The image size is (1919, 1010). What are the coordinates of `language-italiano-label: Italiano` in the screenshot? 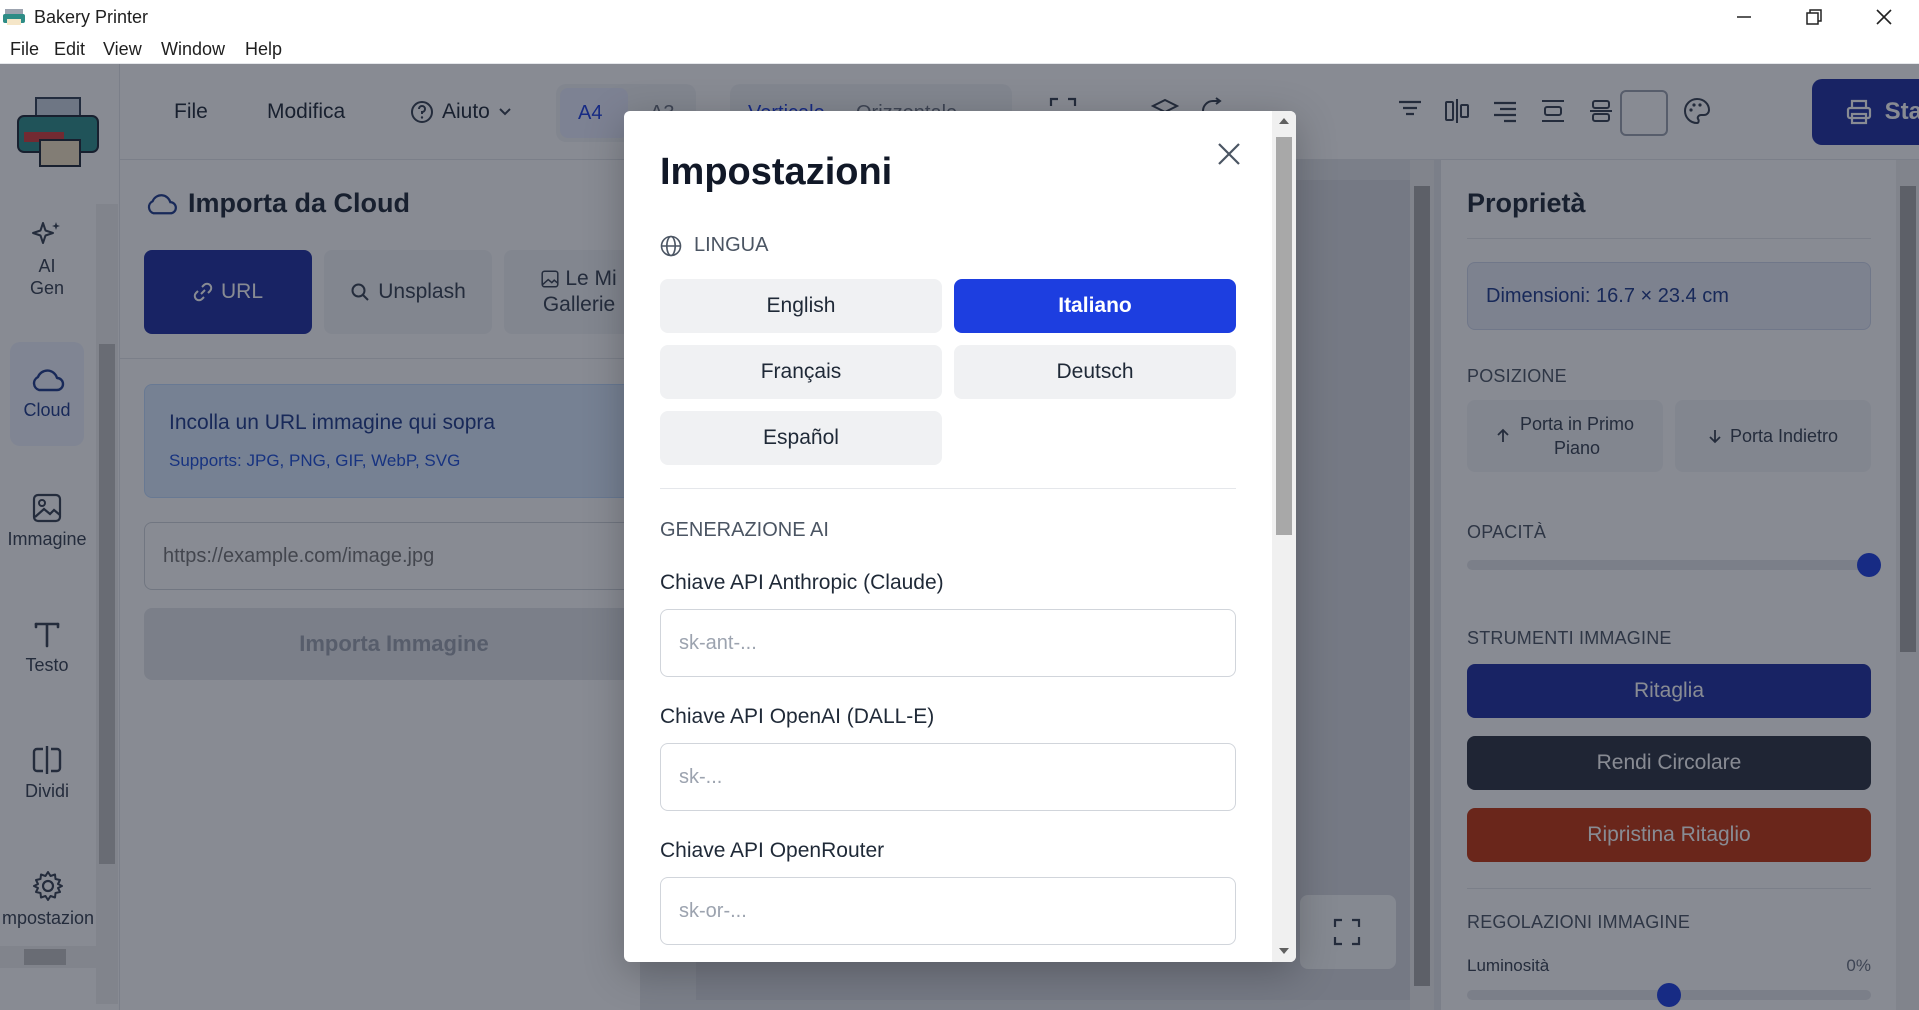 It's located at (1095, 305).